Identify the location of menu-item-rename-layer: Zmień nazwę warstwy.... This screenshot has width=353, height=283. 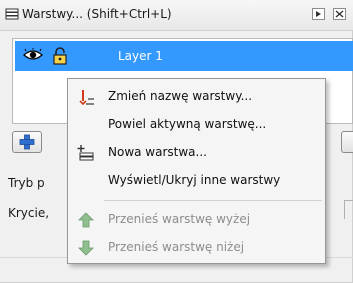
(196, 97).